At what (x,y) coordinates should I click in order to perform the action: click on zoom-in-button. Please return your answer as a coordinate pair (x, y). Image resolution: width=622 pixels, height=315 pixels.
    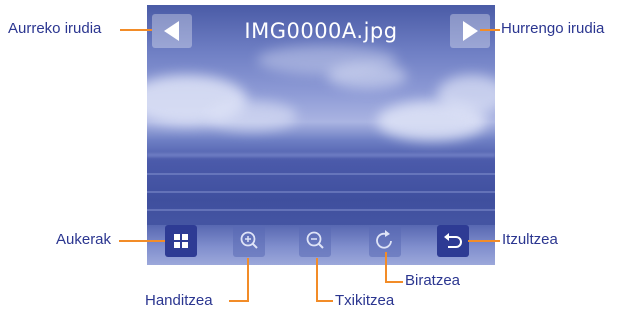
    Looking at the image, I should click on (249, 241).